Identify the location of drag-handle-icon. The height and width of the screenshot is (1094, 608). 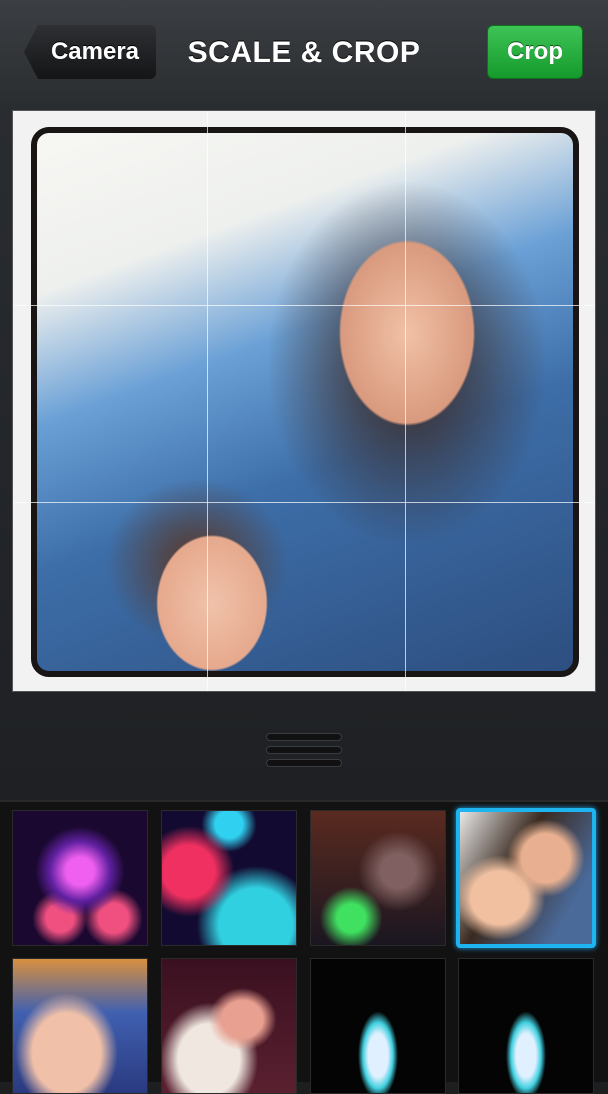
(304, 750).